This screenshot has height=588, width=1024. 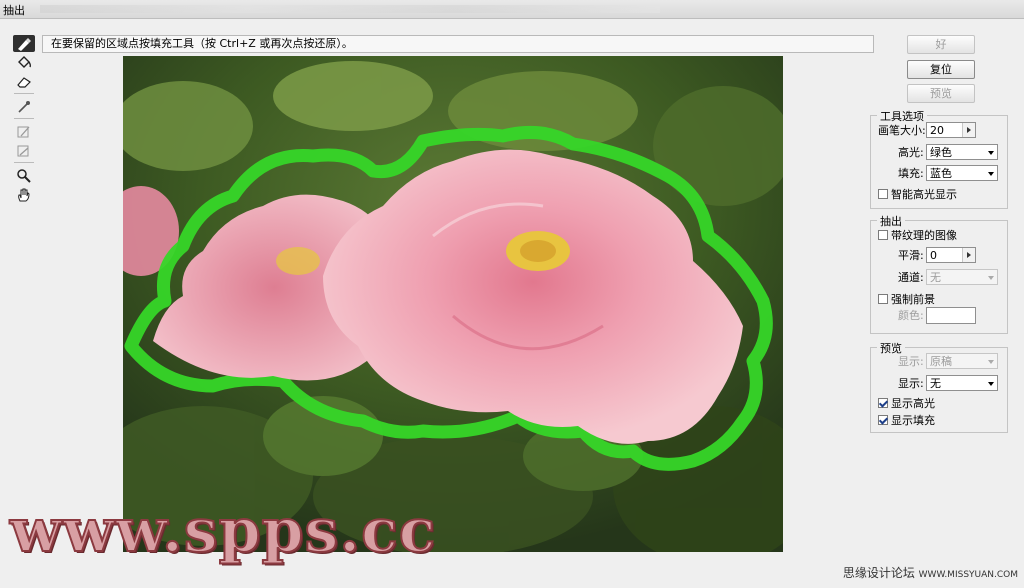 I want to click on toolbox, so click(x=25, y=120).